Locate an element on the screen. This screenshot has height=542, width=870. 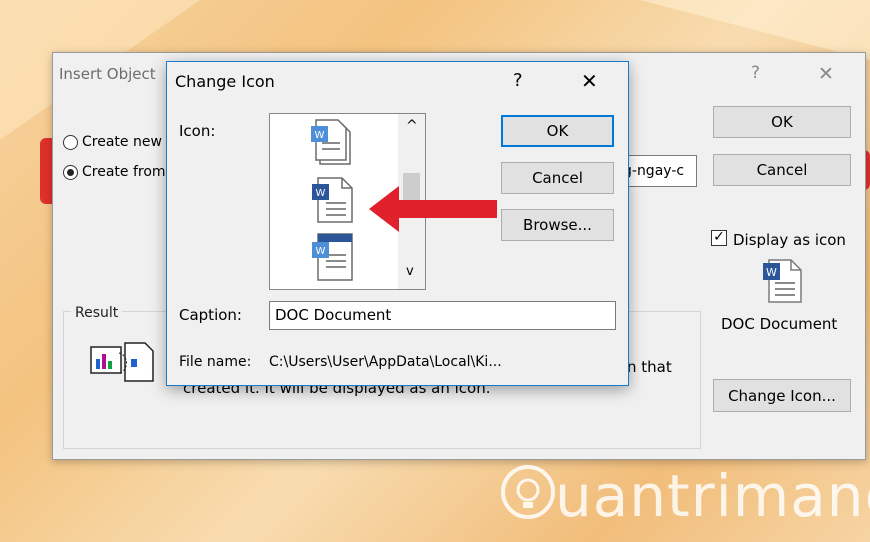
display-as-icon-label: Display as icon is located at coordinates (789, 240).